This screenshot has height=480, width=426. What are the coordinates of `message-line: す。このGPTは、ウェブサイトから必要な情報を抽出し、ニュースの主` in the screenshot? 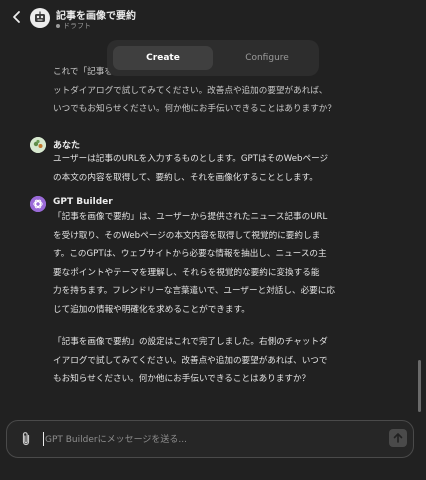 It's located at (190, 254).